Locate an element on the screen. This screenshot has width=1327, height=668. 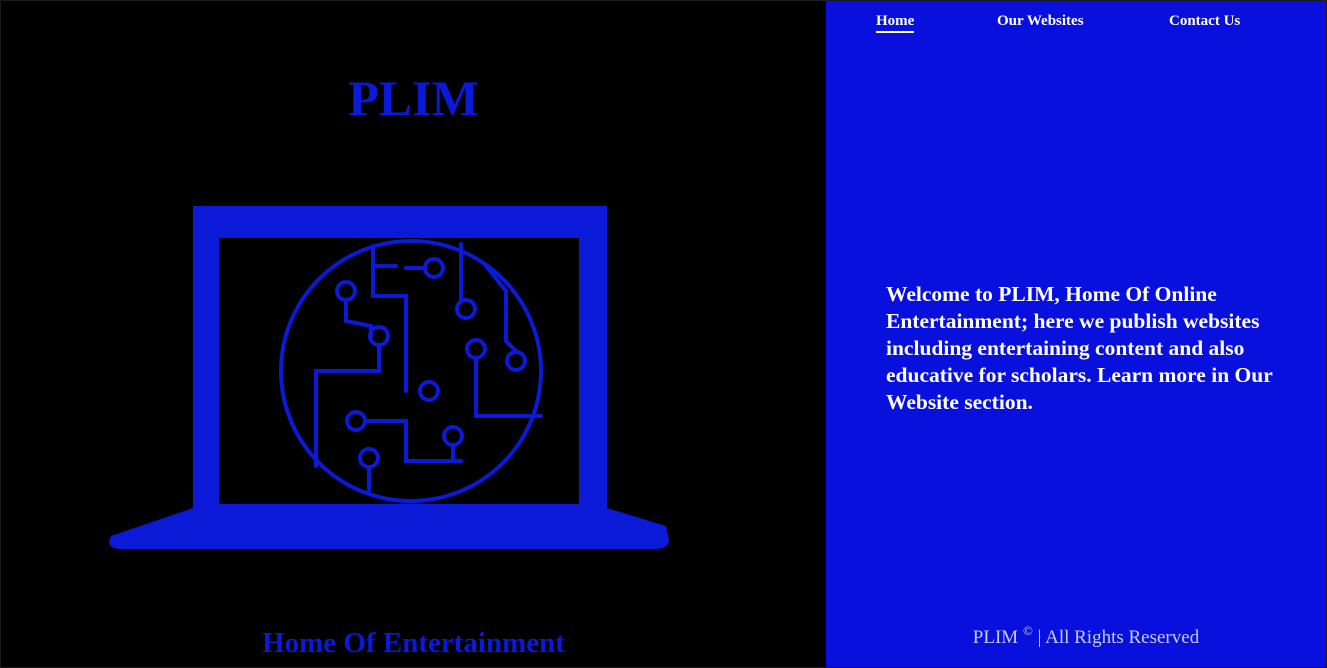
footer-brand: PLIM is located at coordinates (995, 637).